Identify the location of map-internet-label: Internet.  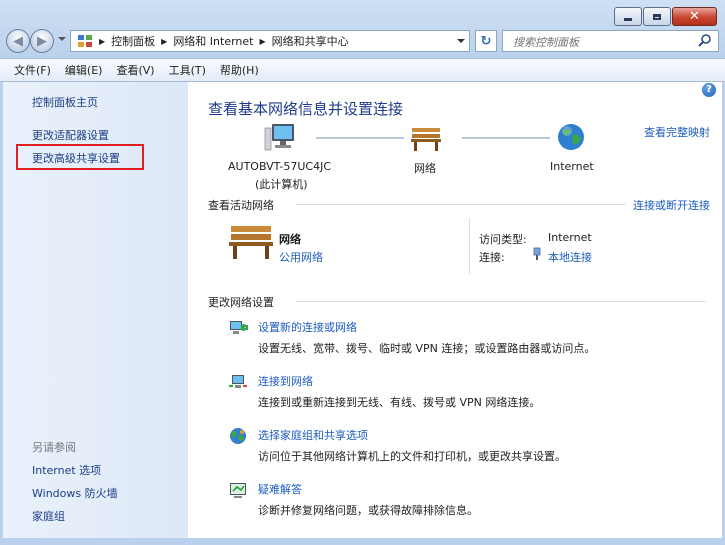
(572, 166).